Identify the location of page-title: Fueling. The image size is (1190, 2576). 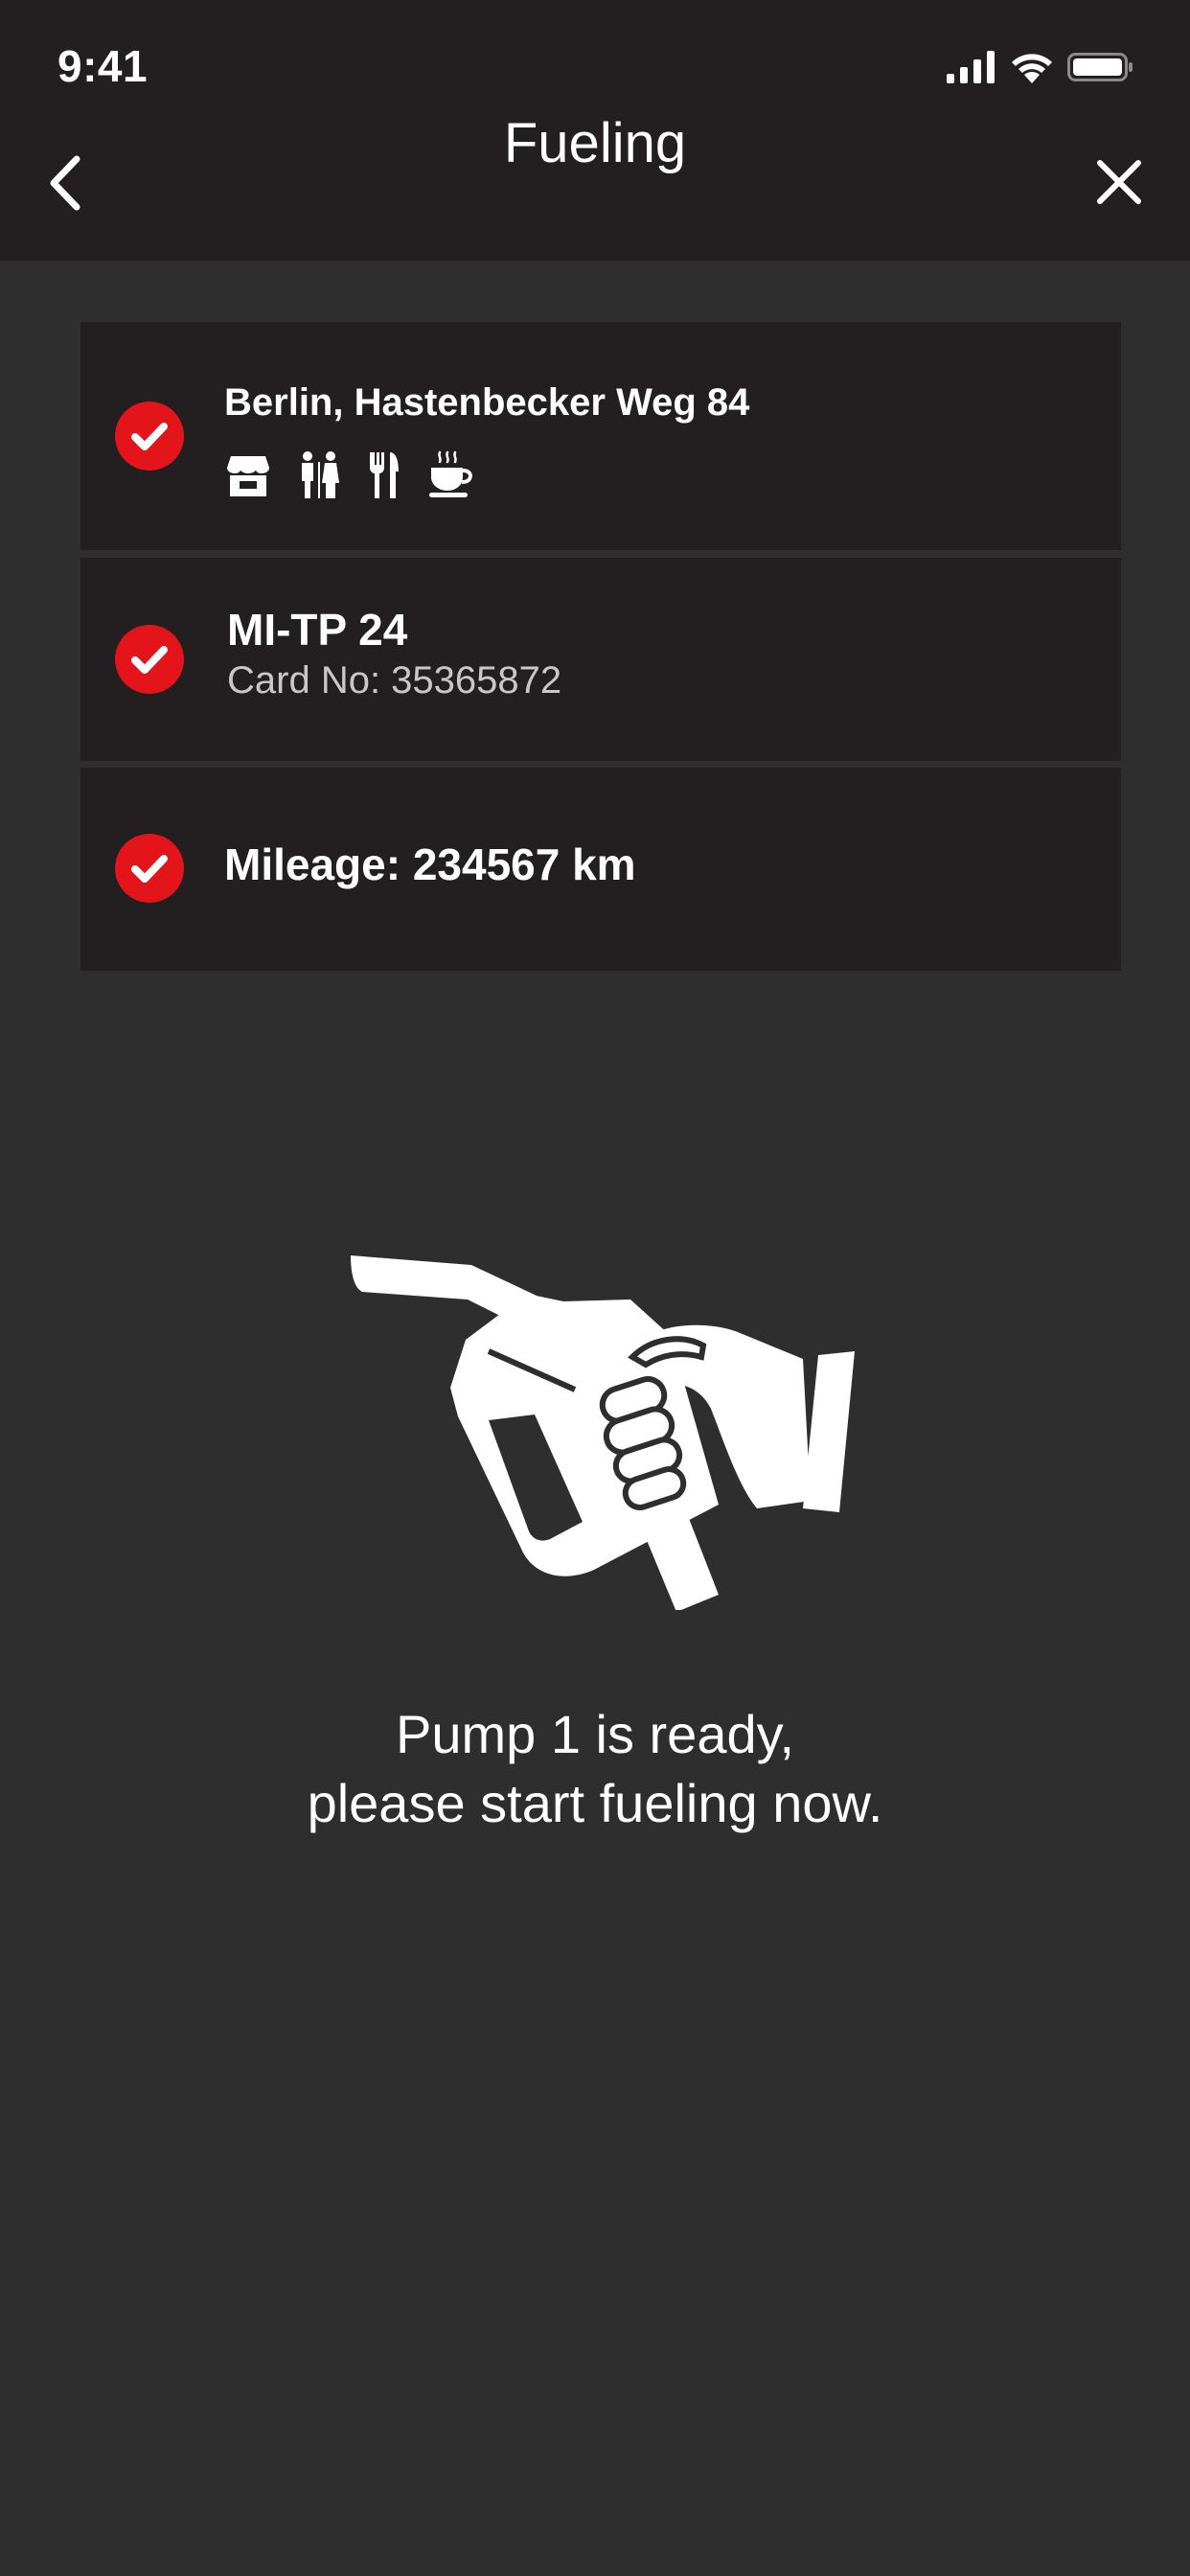
(595, 143).